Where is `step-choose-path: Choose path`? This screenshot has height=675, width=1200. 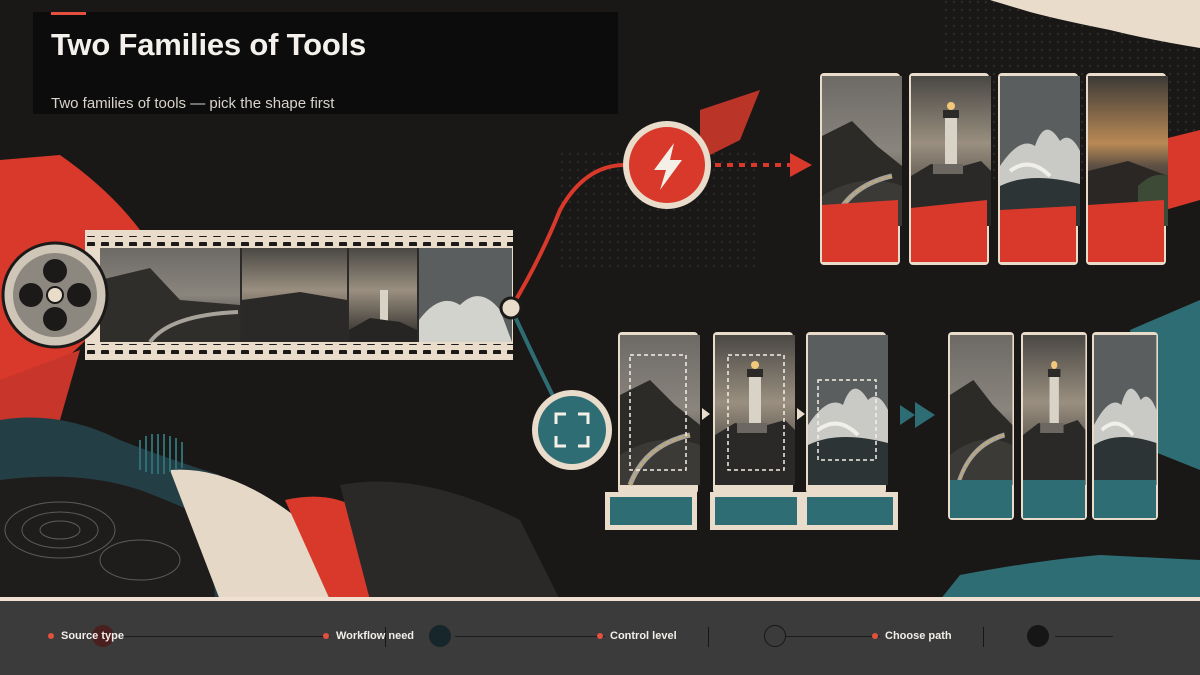
step-choose-path: Choose path is located at coordinates (912, 636).